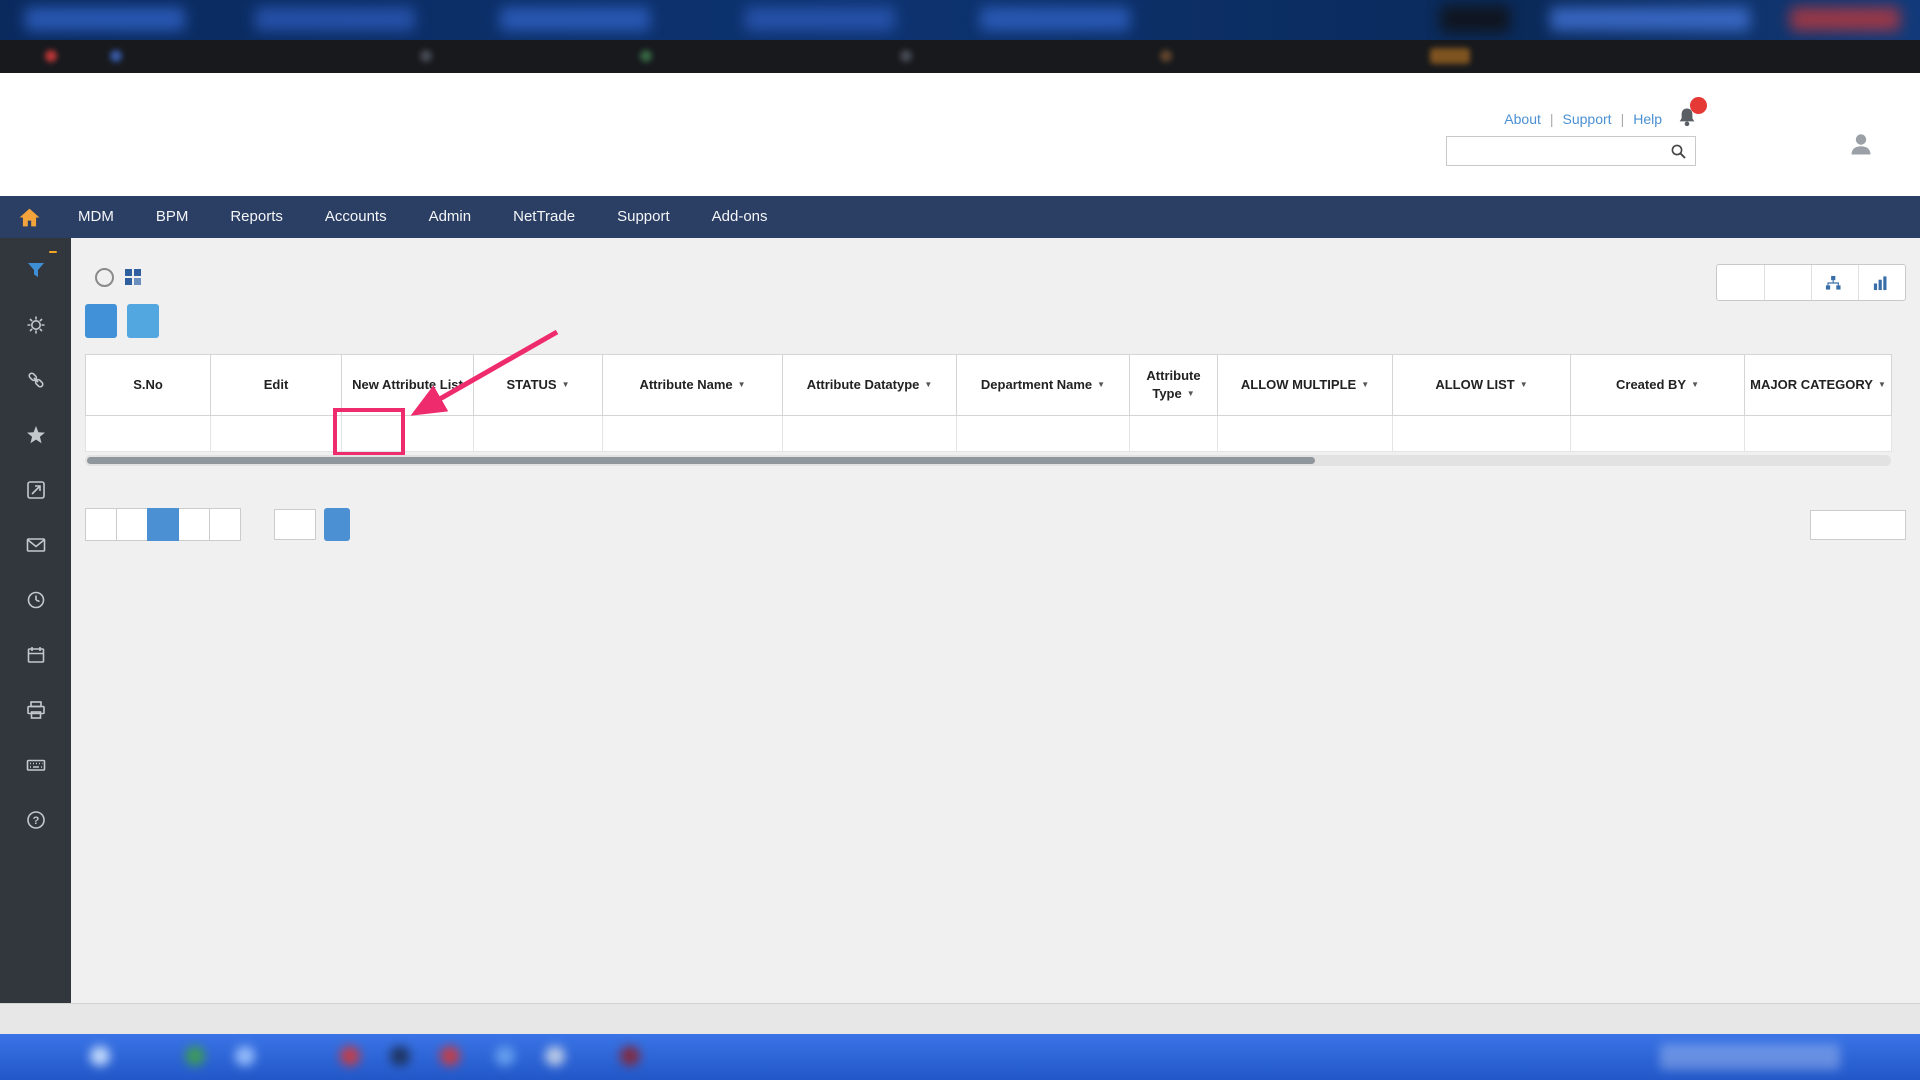  I want to click on pagination-row, so click(995, 524).